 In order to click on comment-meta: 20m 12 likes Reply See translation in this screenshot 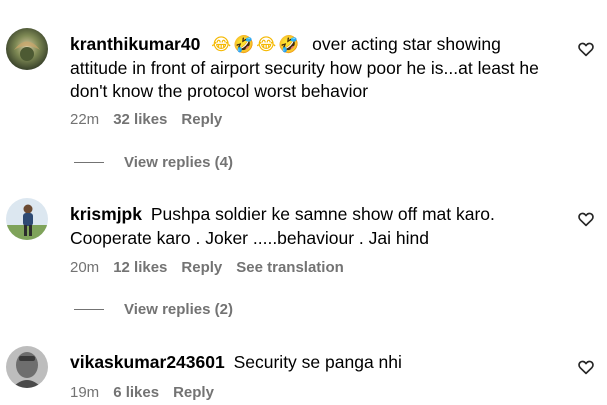, I will do `click(214, 267)`.